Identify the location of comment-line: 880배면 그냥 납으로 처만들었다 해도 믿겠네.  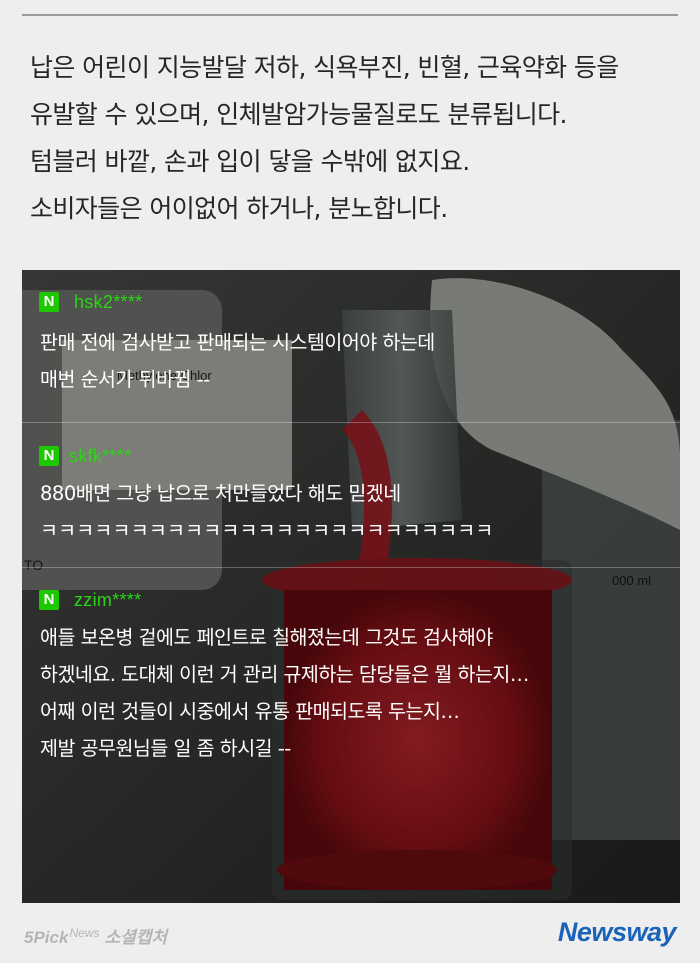
(220, 493).